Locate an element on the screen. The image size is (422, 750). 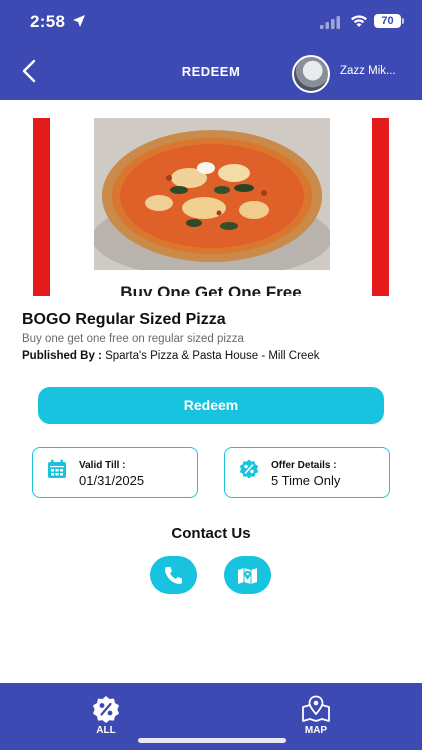
directions-button is located at coordinates (247, 575).